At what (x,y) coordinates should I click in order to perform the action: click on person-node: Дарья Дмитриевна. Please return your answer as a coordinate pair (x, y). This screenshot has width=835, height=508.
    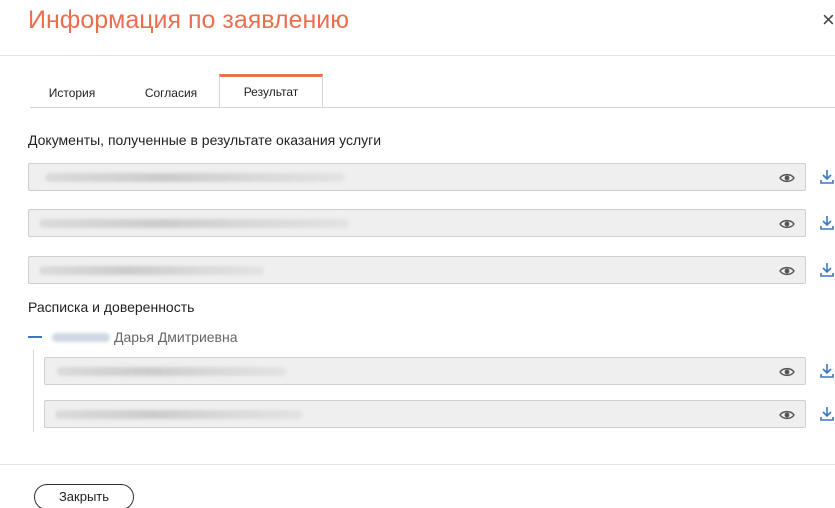
    Looking at the image, I should click on (133, 337).